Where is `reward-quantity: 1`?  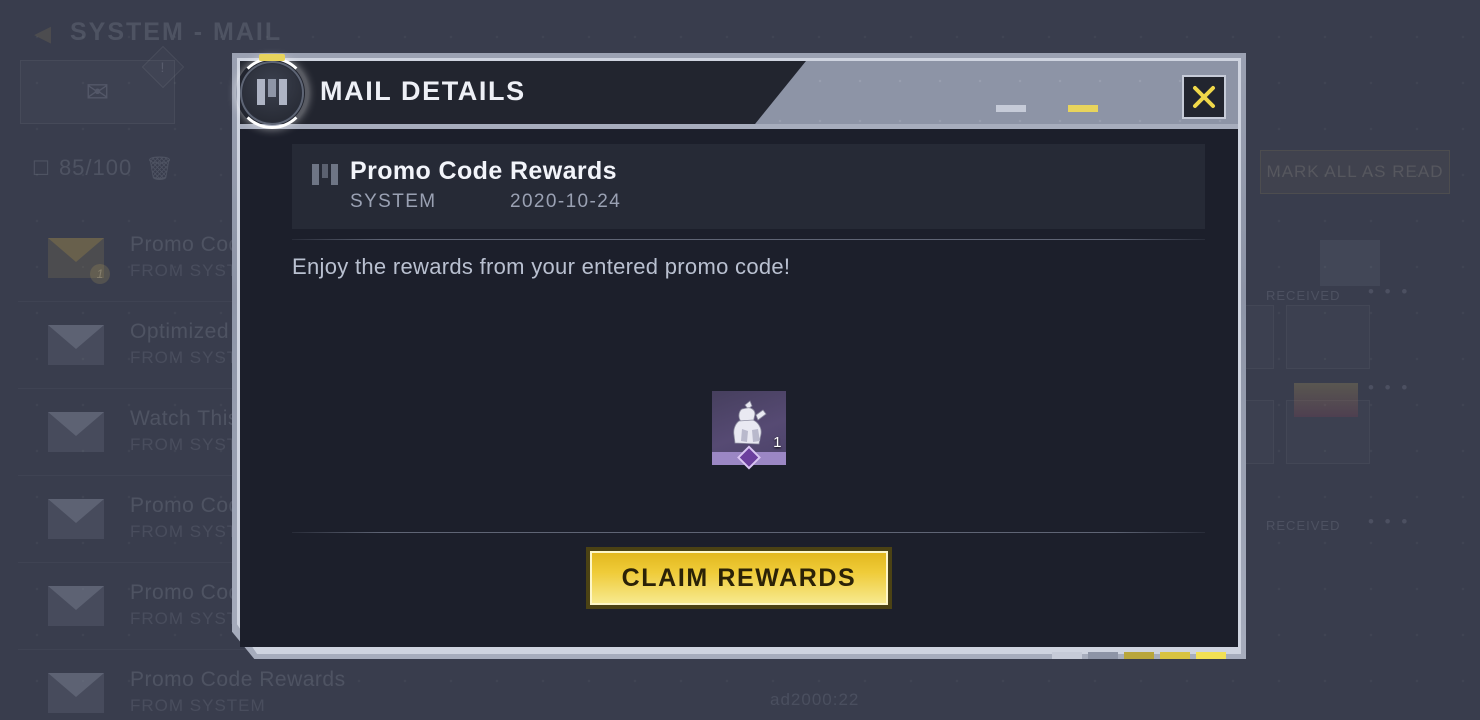 reward-quantity: 1 is located at coordinates (777, 442).